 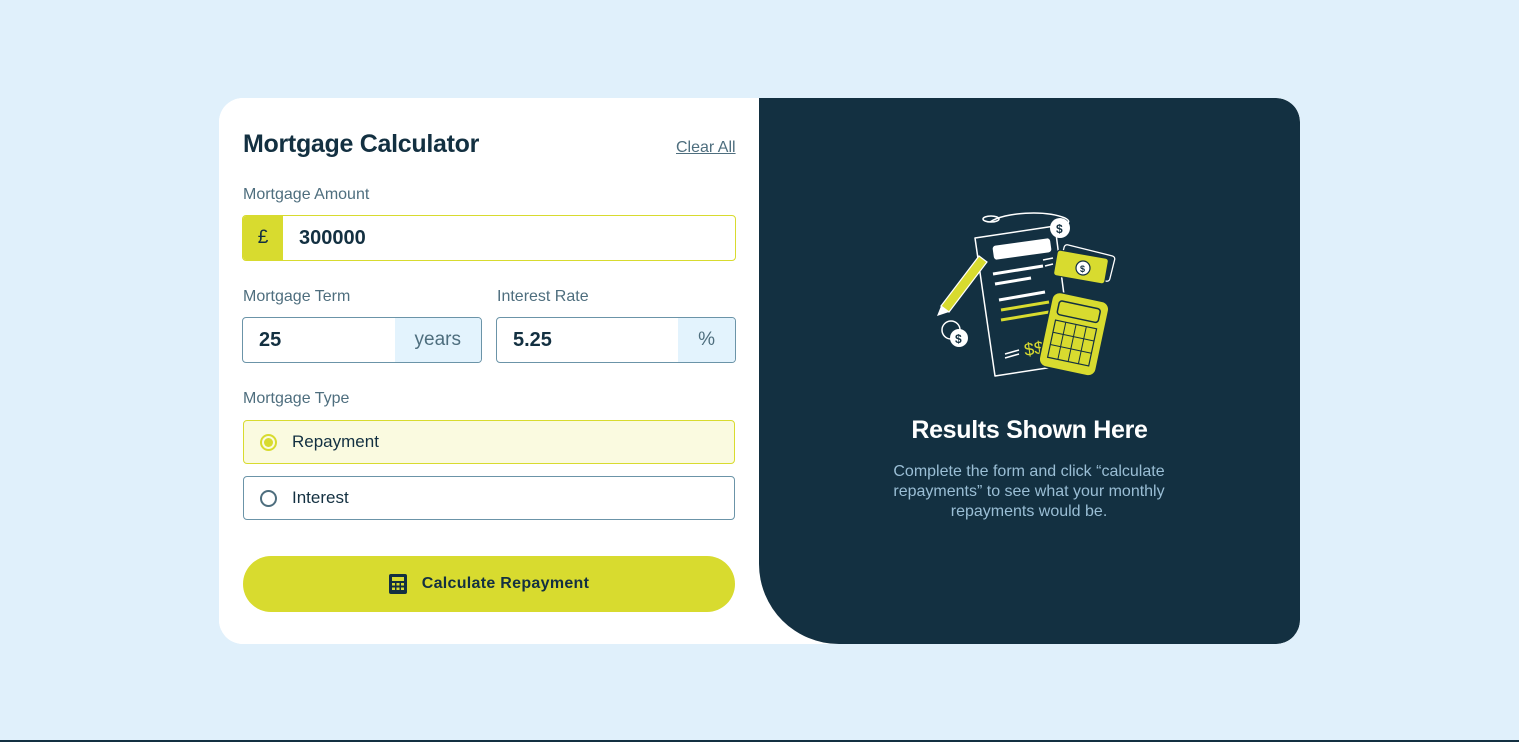 What do you see at coordinates (361, 144) in the screenshot?
I see `page-title: Mortgage Calculator` at bounding box center [361, 144].